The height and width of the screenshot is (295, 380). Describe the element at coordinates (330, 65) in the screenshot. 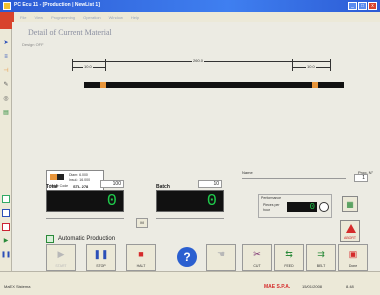

I see `dim-tick` at that location.